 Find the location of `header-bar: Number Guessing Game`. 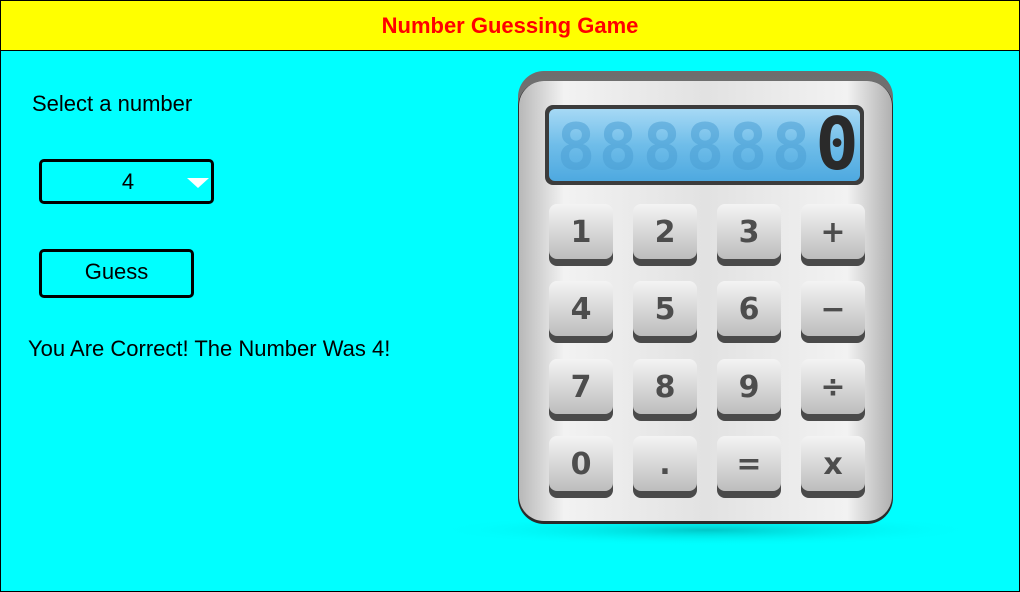

header-bar: Number Guessing Game is located at coordinates (510, 26).